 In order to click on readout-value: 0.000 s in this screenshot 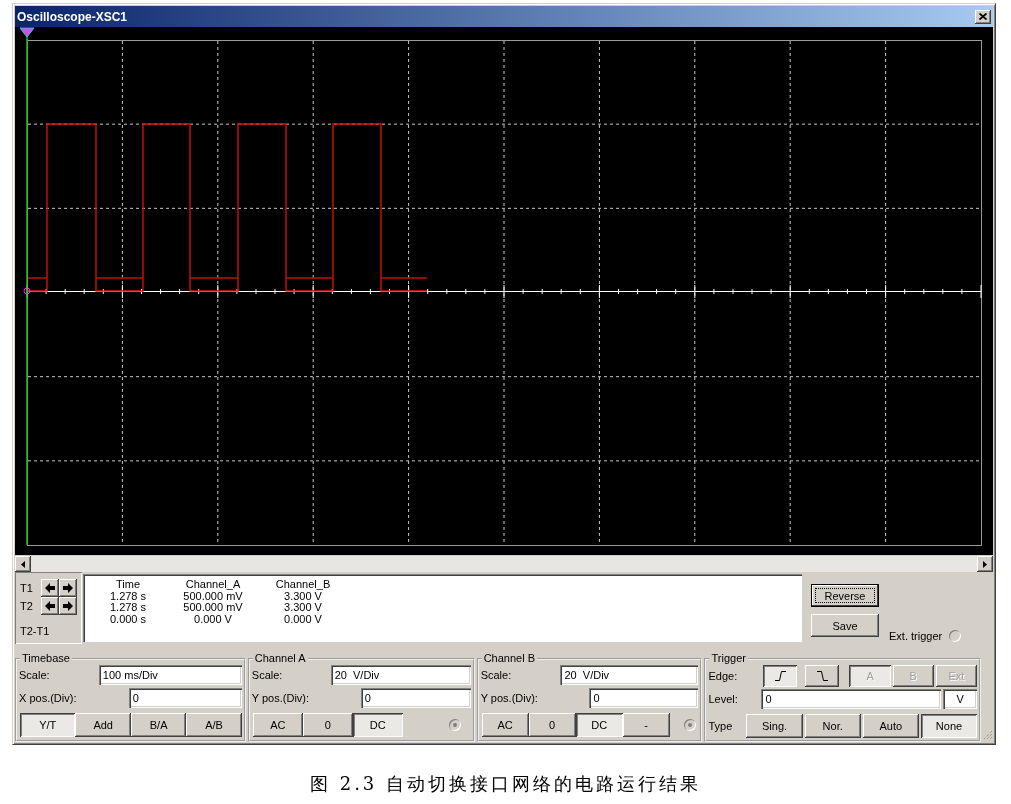, I will do `click(128, 620)`.